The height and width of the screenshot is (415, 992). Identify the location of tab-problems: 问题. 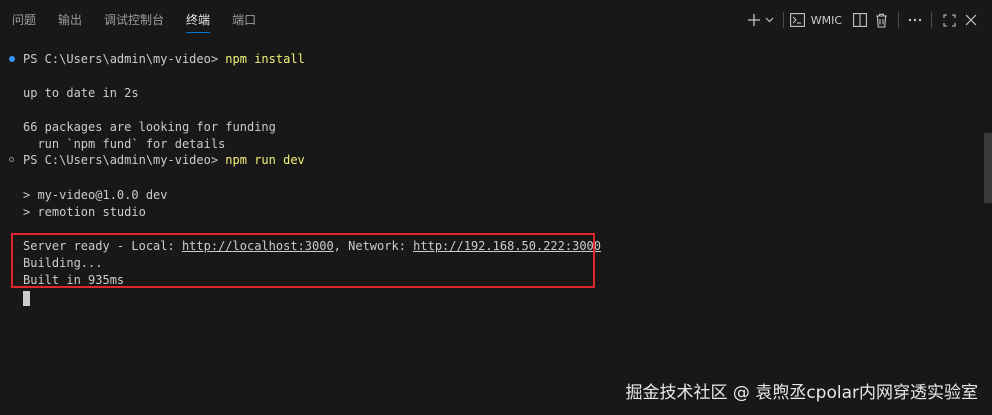
(24, 20).